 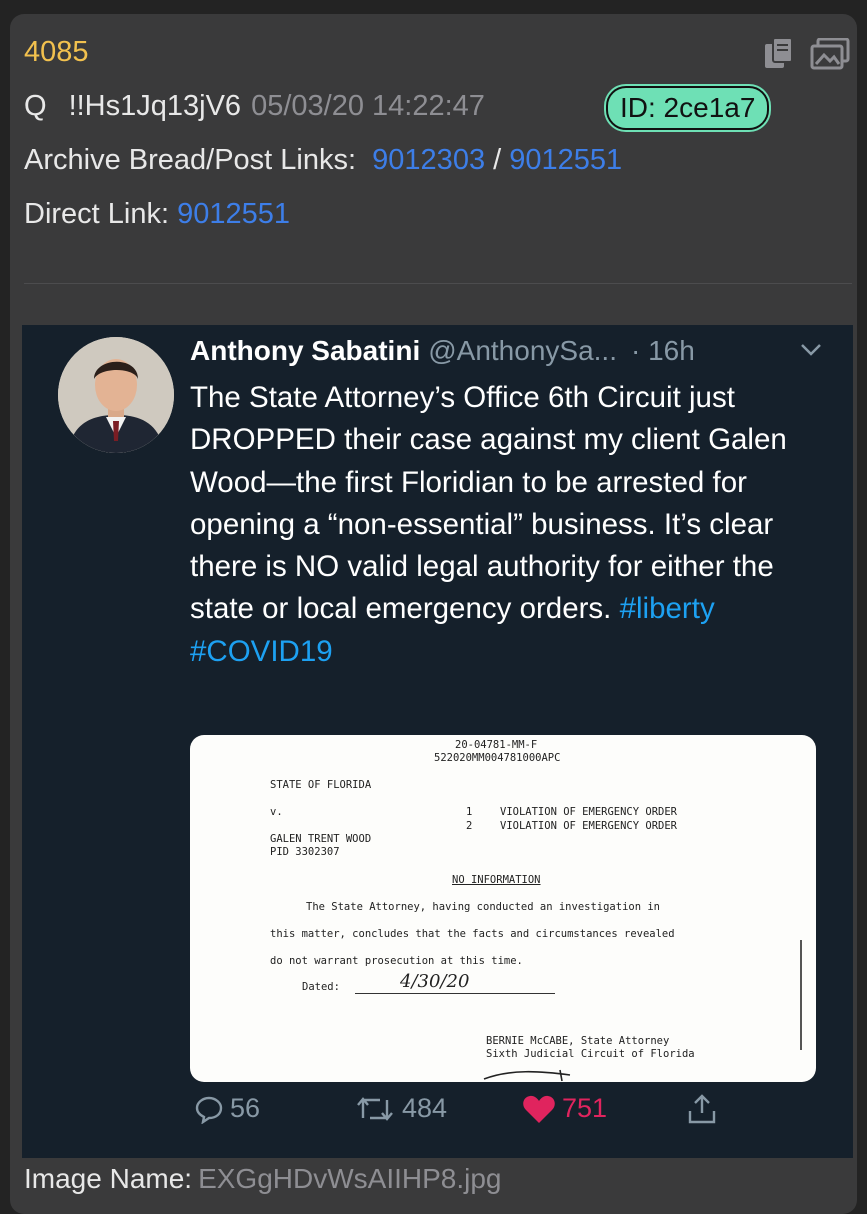 I want to click on tweet-time: · 16h, so click(x=663, y=350).